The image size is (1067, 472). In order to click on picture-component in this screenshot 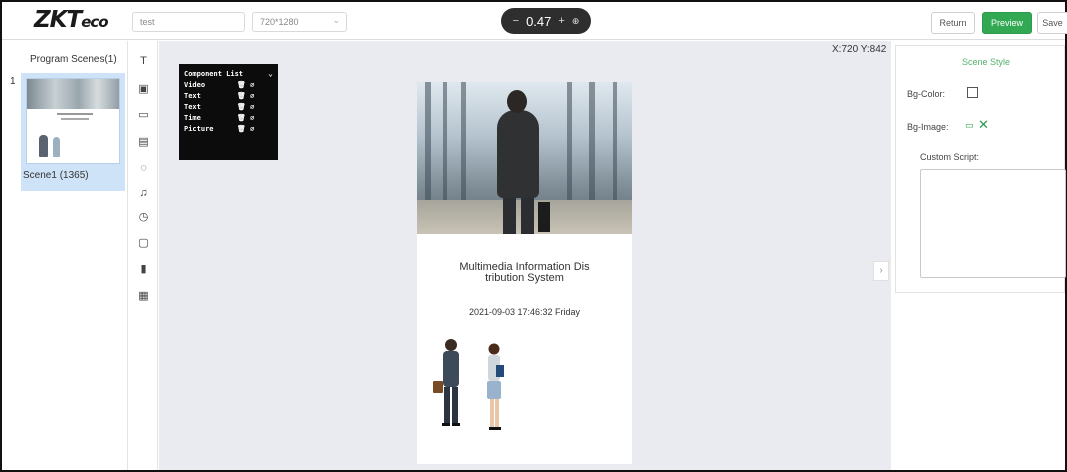, I will do `click(474, 388)`.